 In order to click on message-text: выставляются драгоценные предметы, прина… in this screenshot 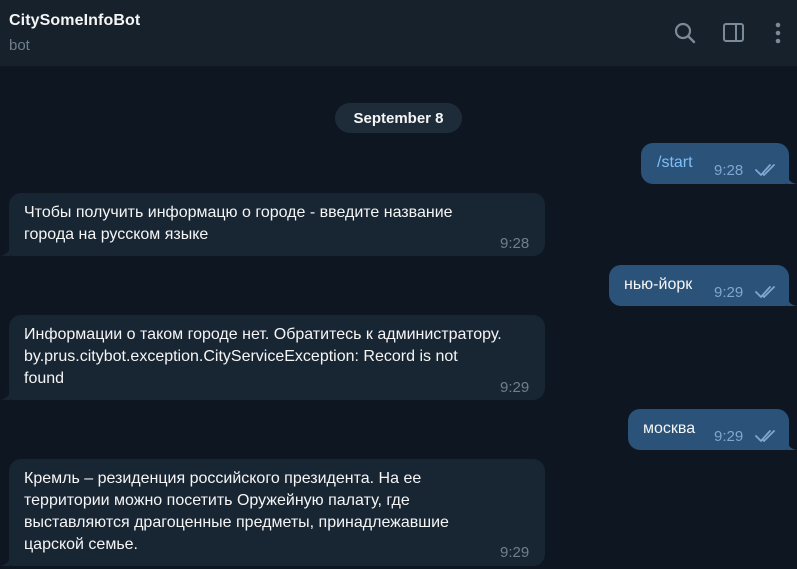, I will do `click(236, 522)`.